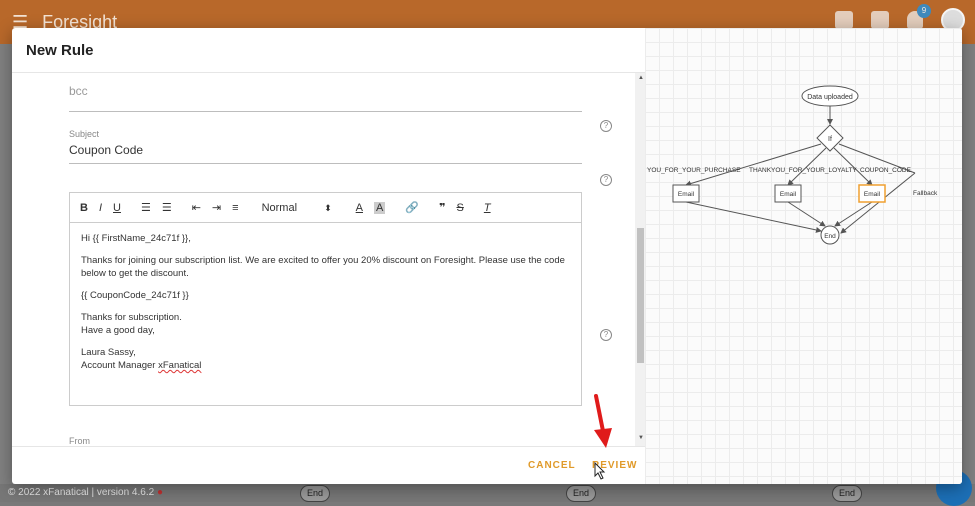 The width and height of the screenshot is (975, 506). I want to click on branch-label: THANKYOU_FOR_YOUR_LOYALTY, so click(803, 170).